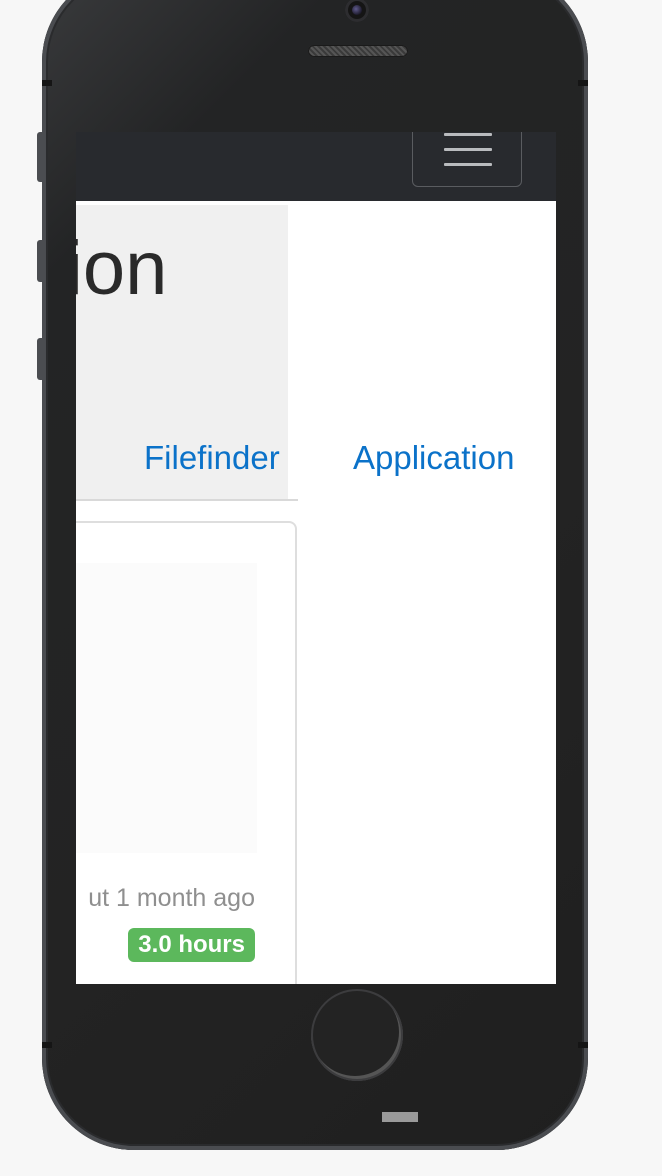 This screenshot has height=1176, width=662. I want to click on tabs-divider, so click(187, 500).